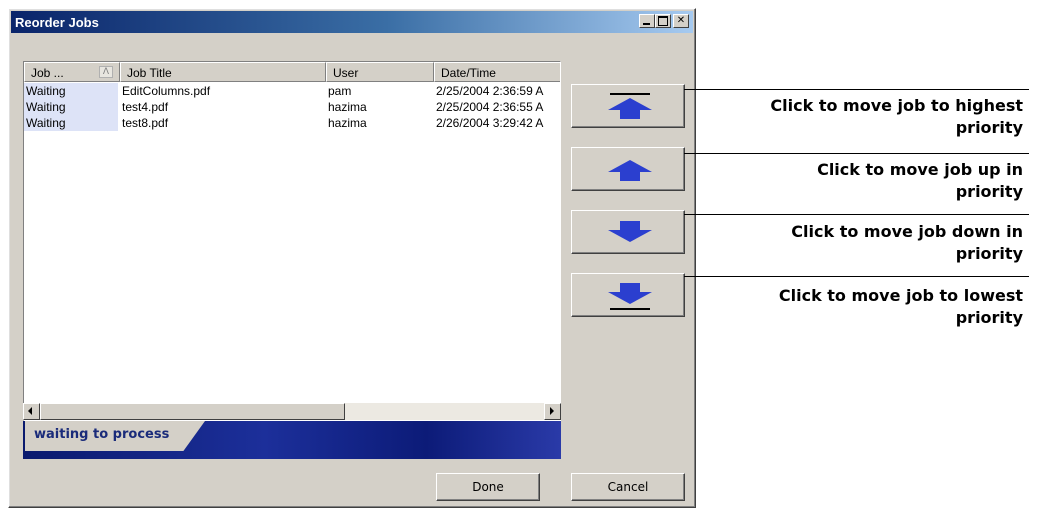 This screenshot has width=1037, height=515. Describe the element at coordinates (497, 72) in the screenshot. I see `column-header-datetime: Date/Time` at that location.